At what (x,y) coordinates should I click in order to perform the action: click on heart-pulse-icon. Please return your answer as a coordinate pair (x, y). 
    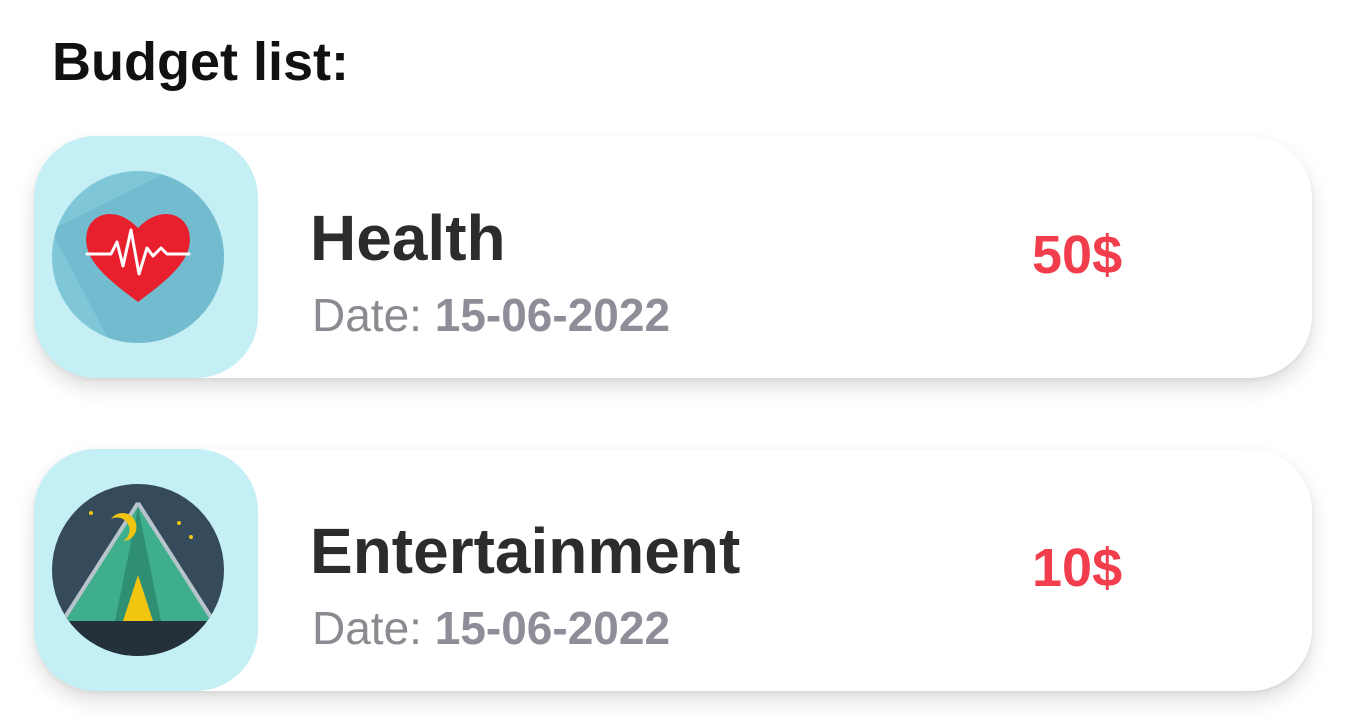
    Looking at the image, I should click on (138, 257).